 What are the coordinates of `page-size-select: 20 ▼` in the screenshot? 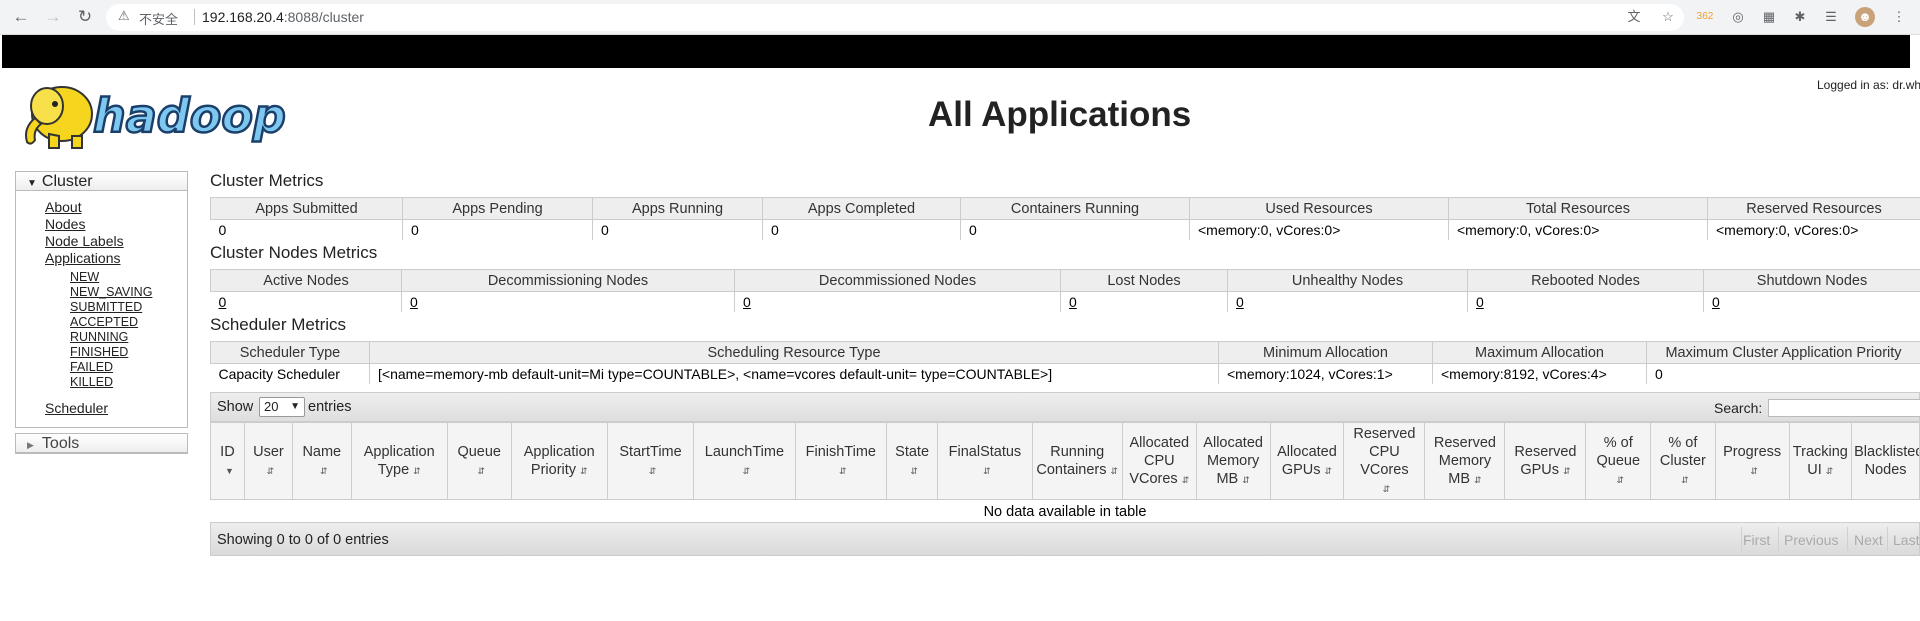 It's located at (282, 407).